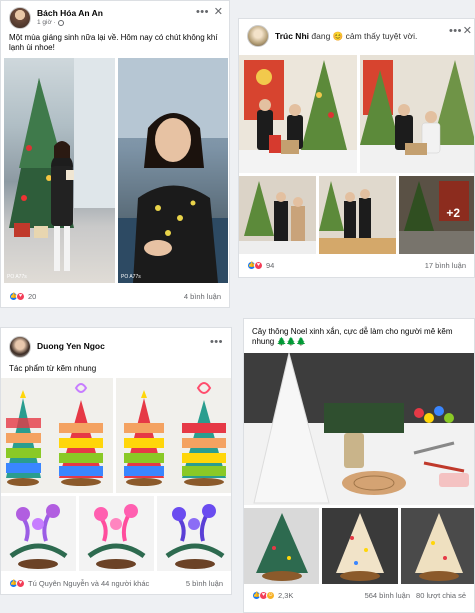 This screenshot has width=475, height=613. I want to click on reaction-count: 2,3K, so click(285, 595).